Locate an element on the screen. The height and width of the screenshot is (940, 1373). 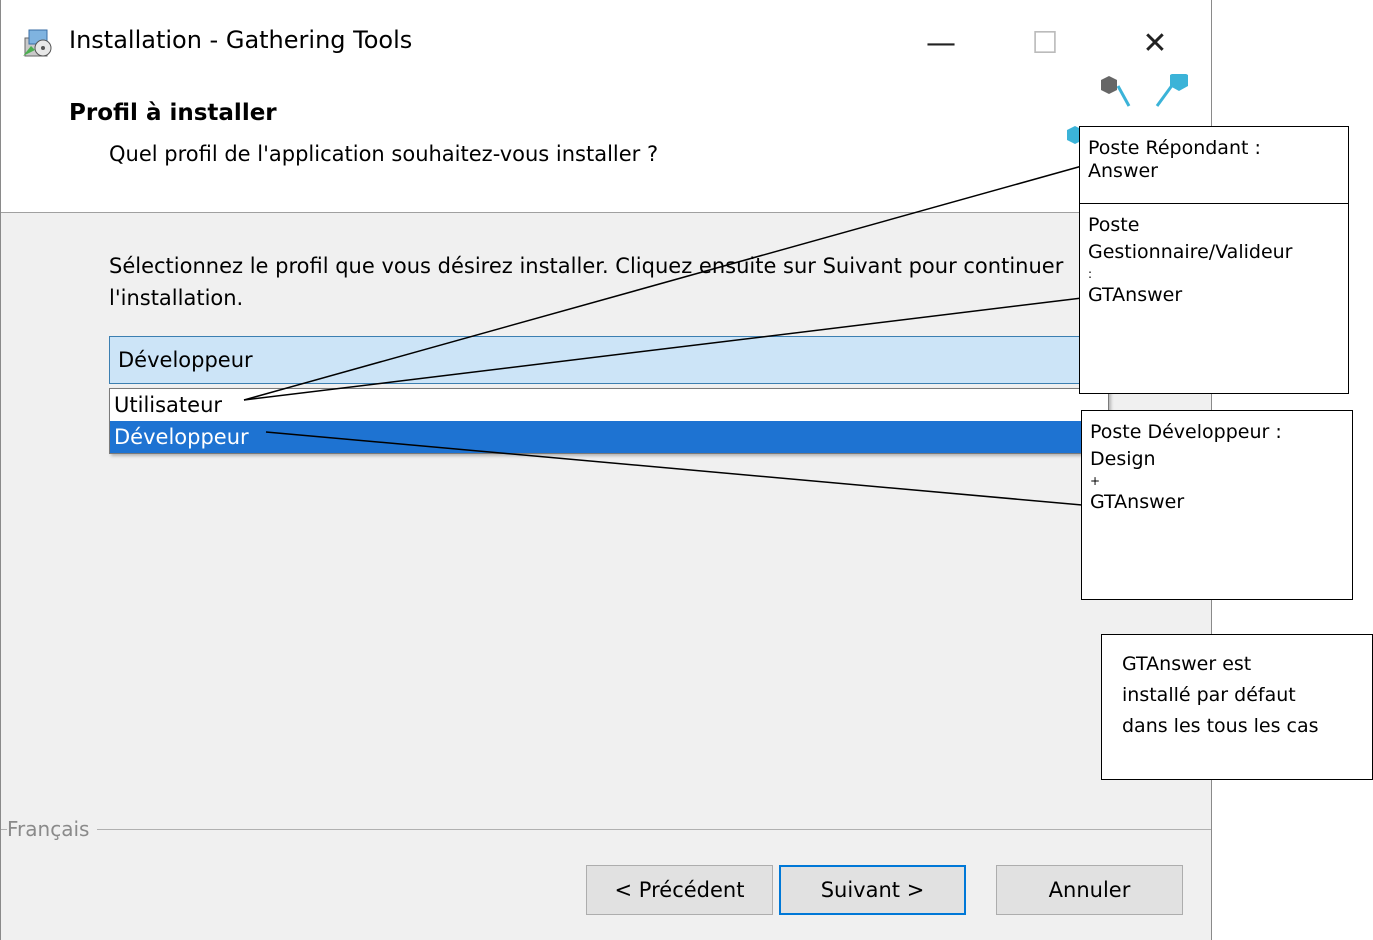
minimize-icon: — is located at coordinates (941, 43).